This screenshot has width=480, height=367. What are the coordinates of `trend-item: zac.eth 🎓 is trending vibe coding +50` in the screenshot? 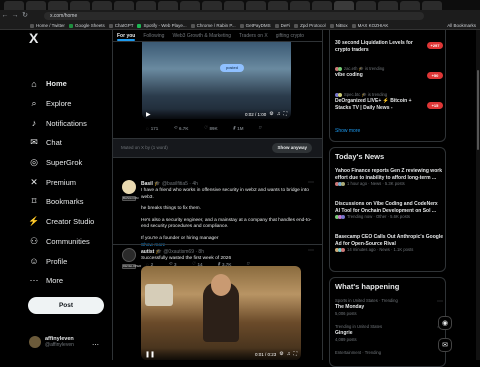 It's located at (389, 72).